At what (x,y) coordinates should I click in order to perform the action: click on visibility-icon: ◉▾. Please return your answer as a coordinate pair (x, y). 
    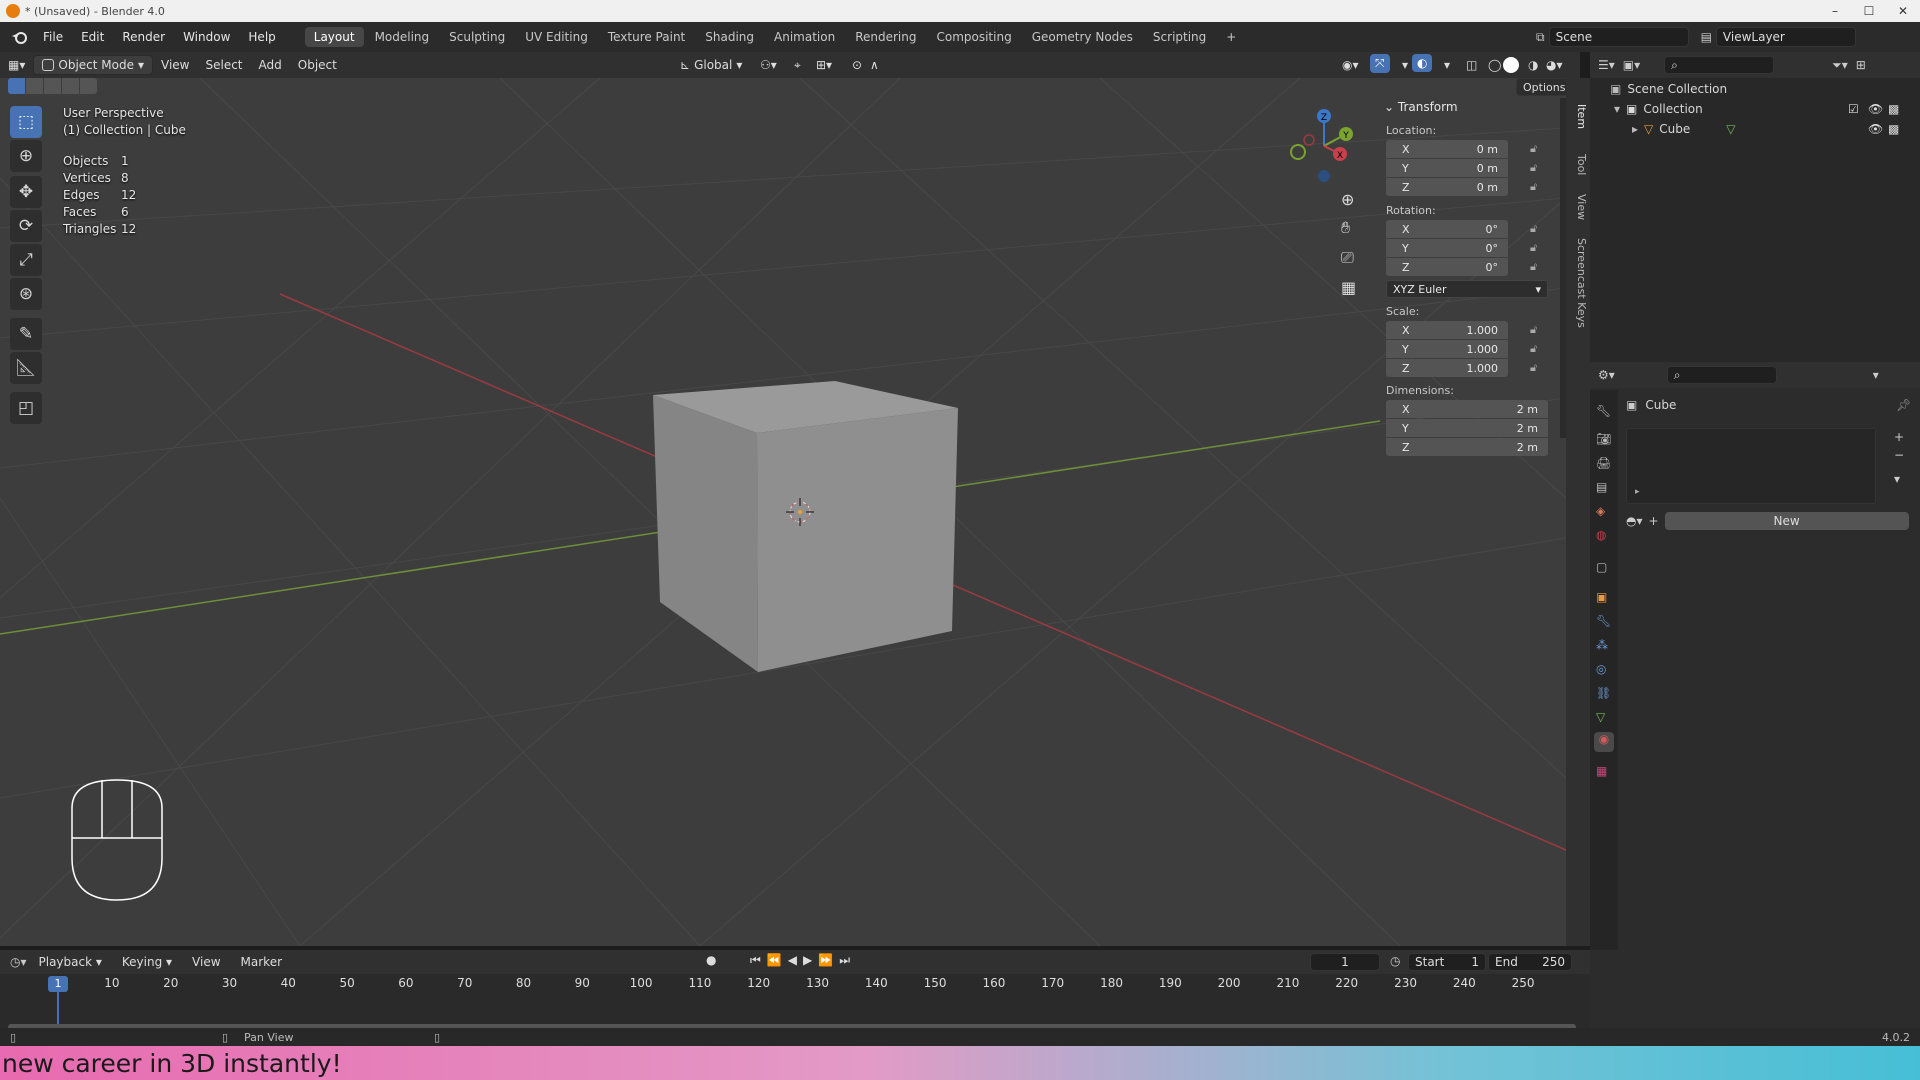
    Looking at the image, I should click on (1350, 65).